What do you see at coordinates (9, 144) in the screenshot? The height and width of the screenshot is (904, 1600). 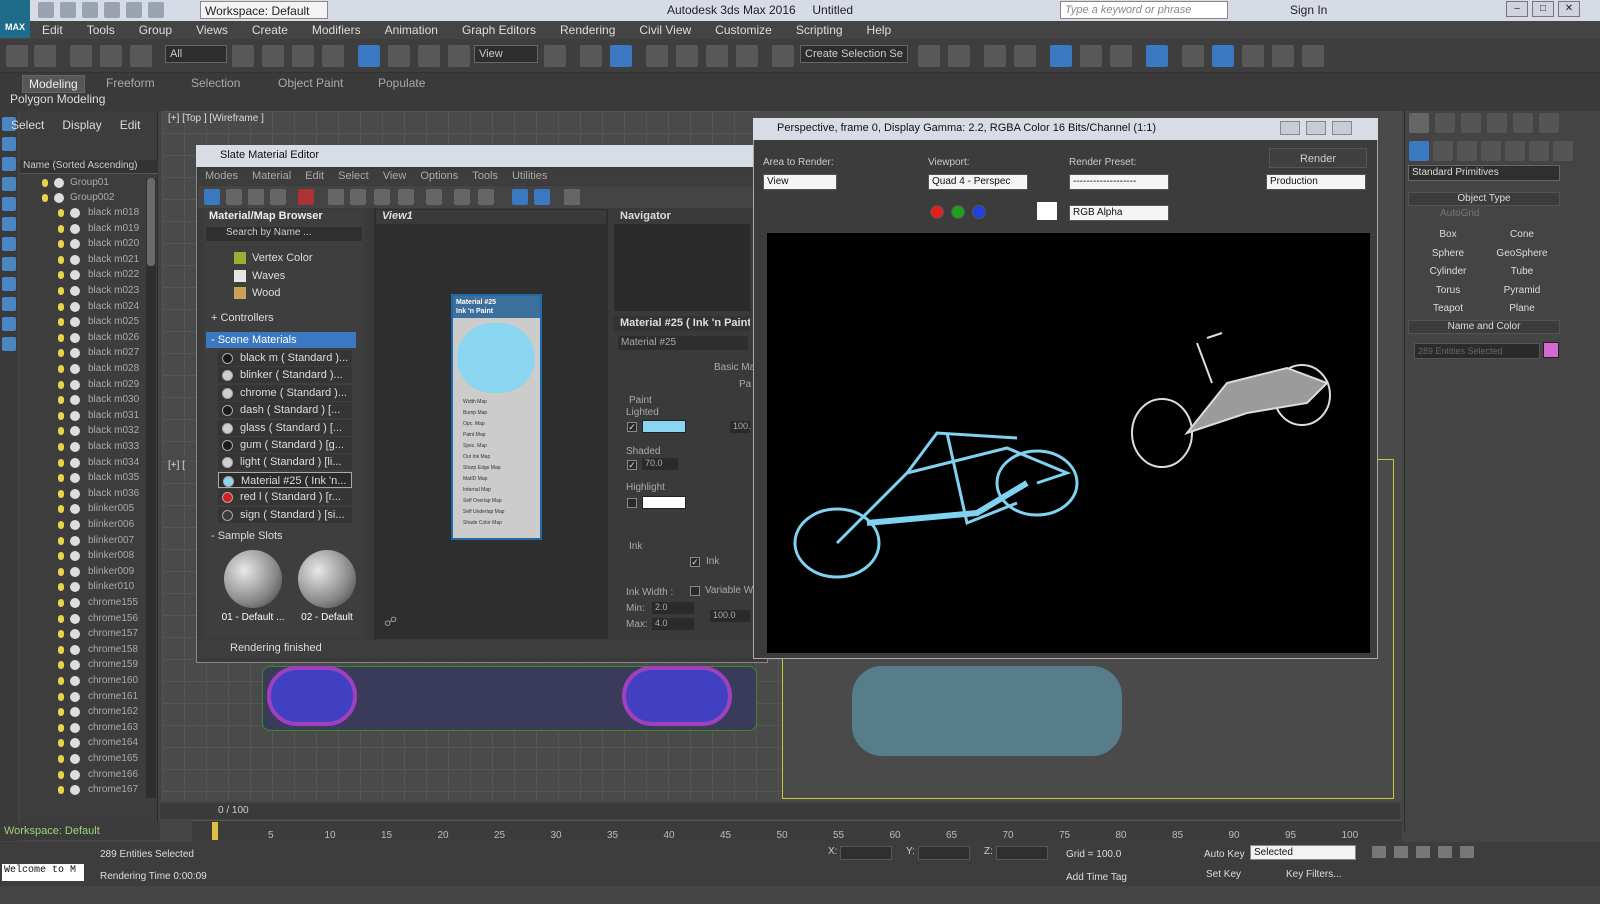 I see `display-geometry-icon` at bounding box center [9, 144].